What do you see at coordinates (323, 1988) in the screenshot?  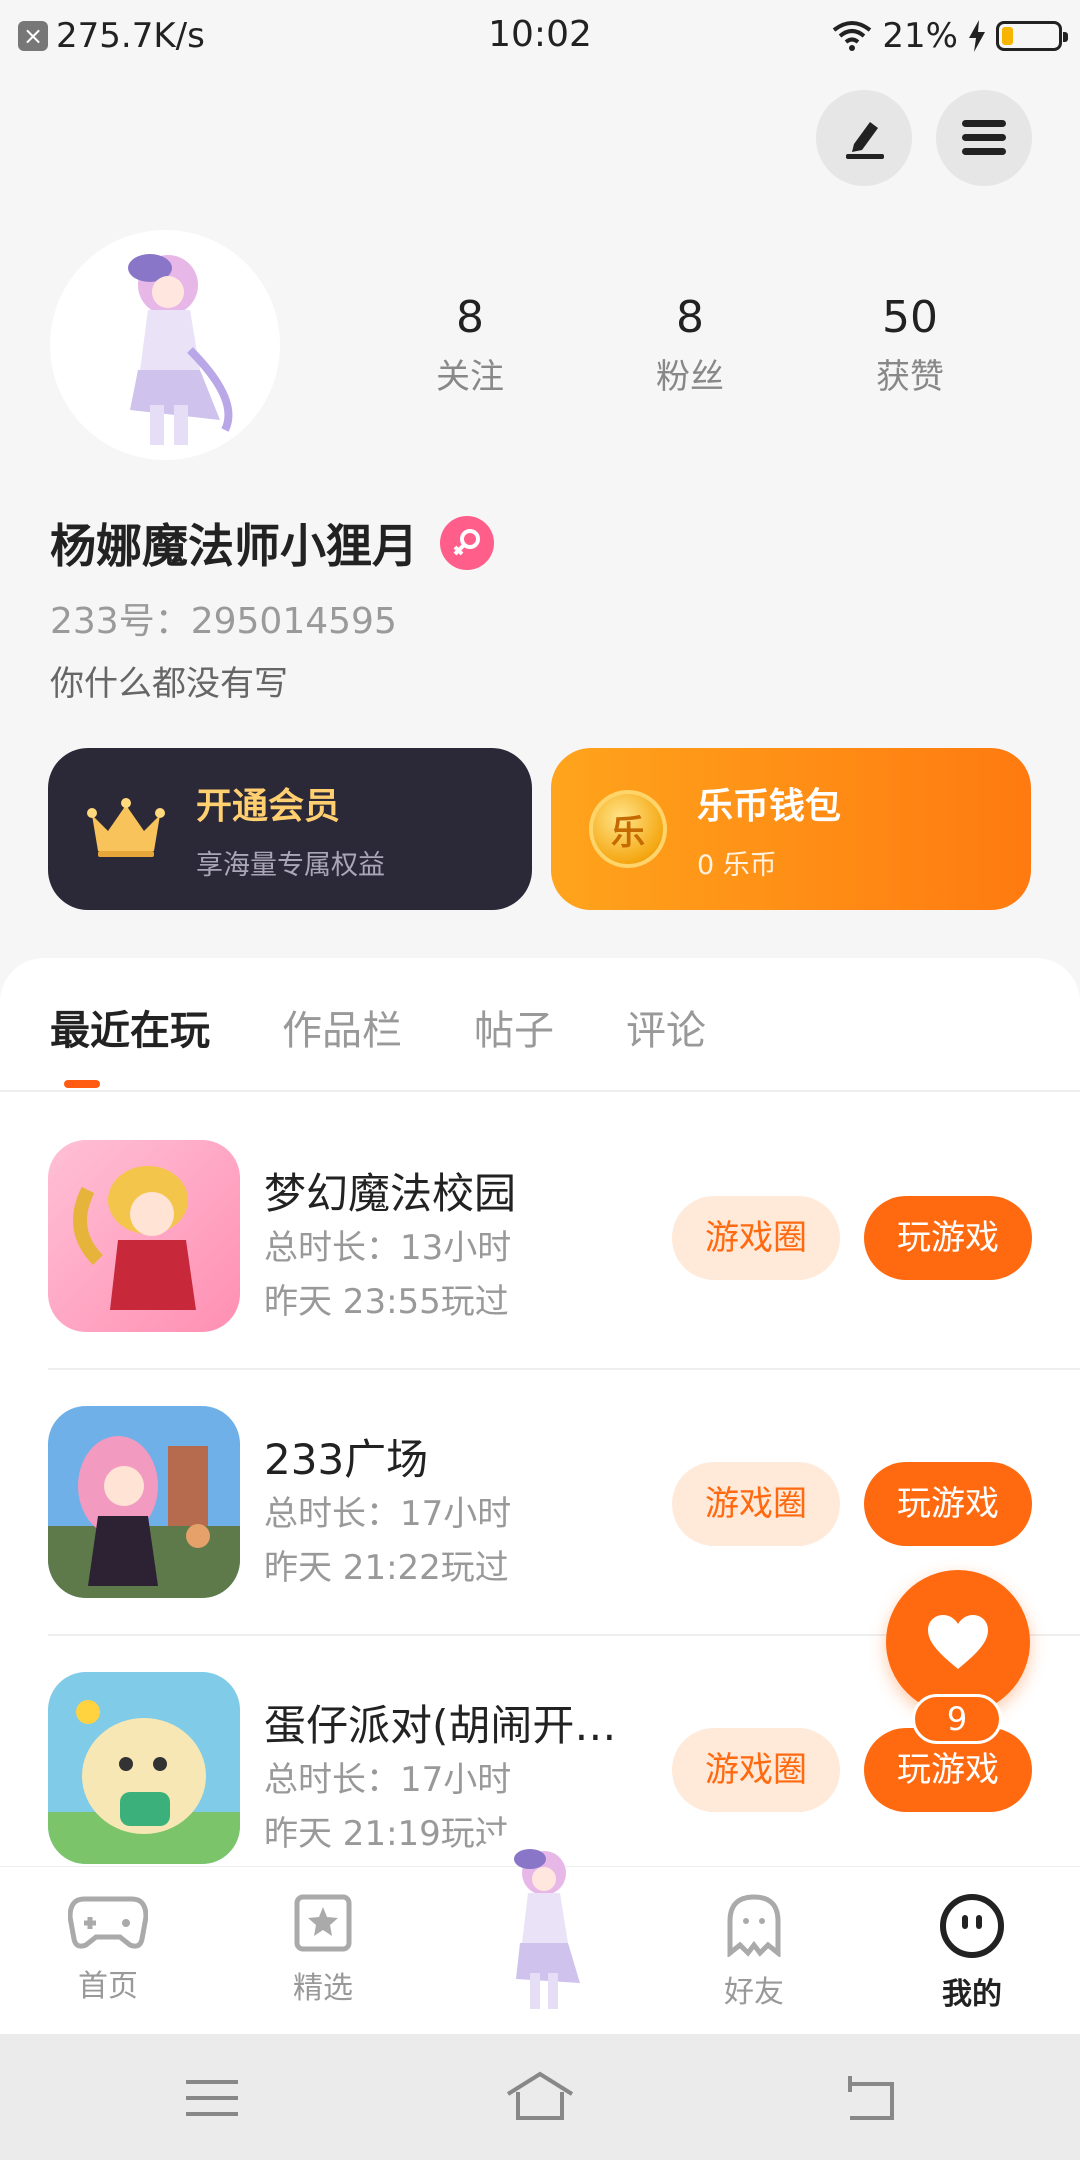 I see `nav-label: 精选` at bounding box center [323, 1988].